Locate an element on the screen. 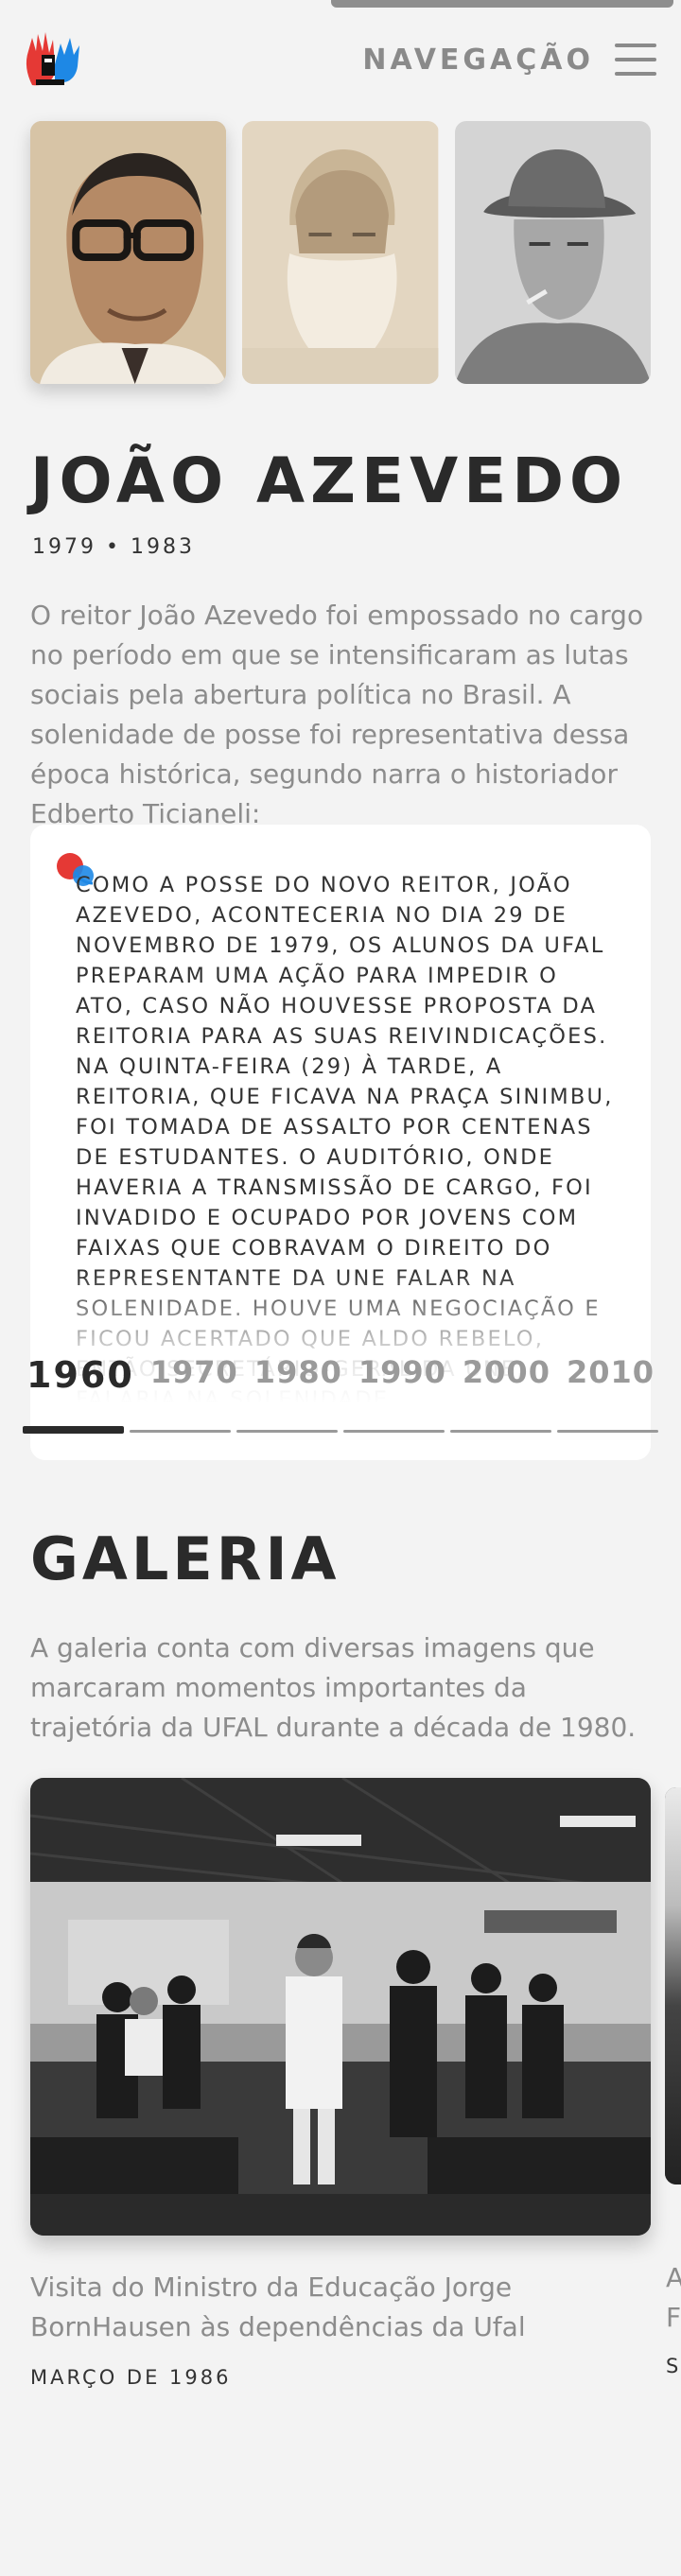 This screenshot has width=681, height=2576. navigation: NAVEGAÇÃO is located at coordinates (509, 60).